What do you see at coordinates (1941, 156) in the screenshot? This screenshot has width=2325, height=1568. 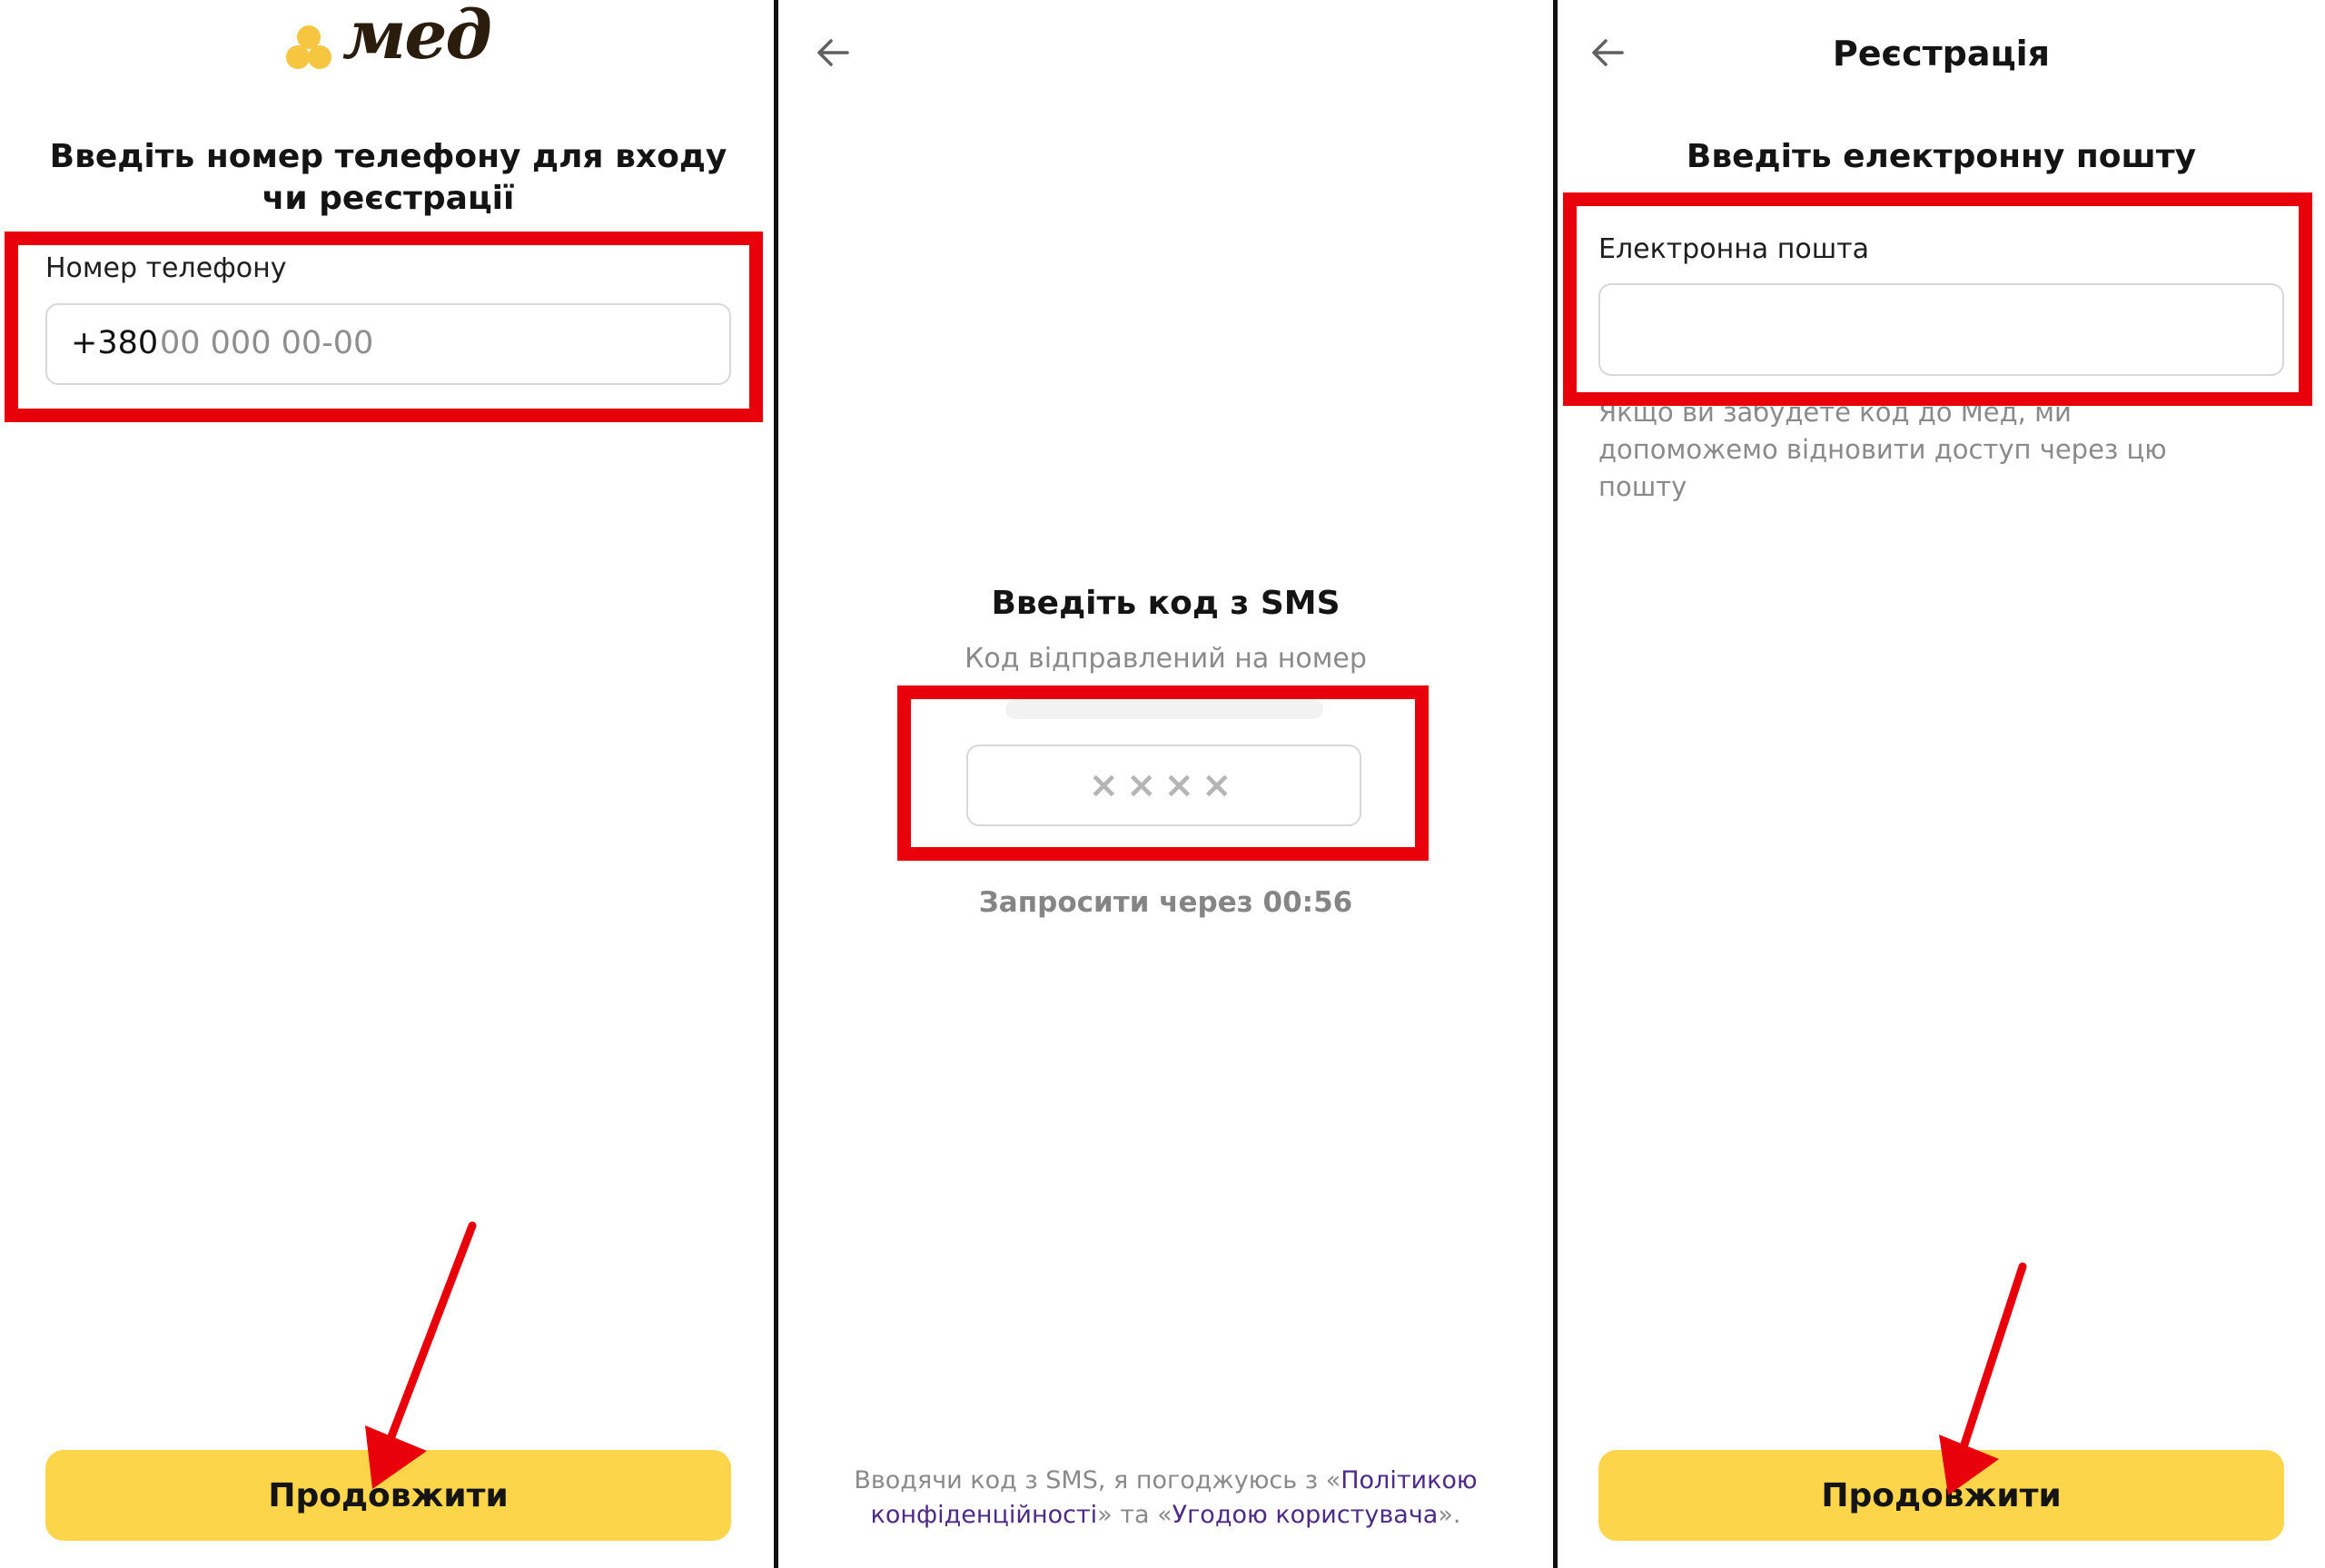 I see `page-title: Введіть електронну пошту` at bounding box center [1941, 156].